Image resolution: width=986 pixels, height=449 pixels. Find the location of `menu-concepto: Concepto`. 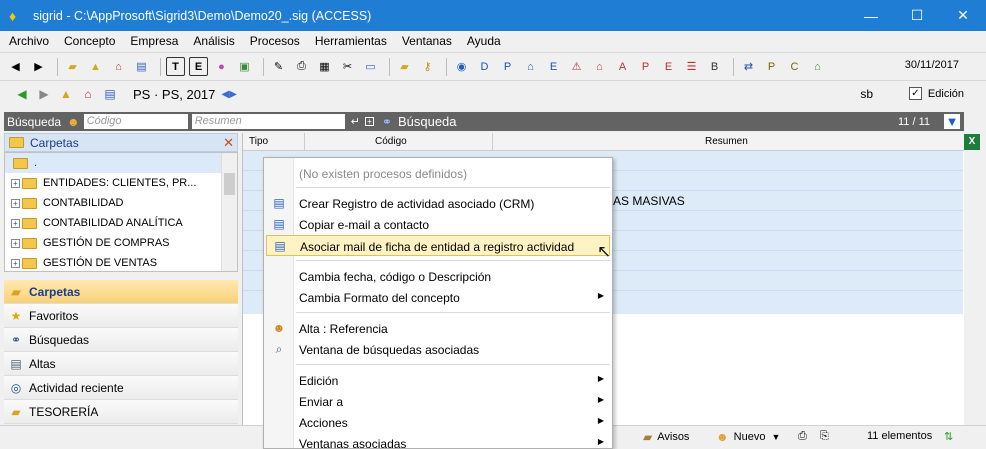

menu-concepto: Concepto is located at coordinates (89, 41).